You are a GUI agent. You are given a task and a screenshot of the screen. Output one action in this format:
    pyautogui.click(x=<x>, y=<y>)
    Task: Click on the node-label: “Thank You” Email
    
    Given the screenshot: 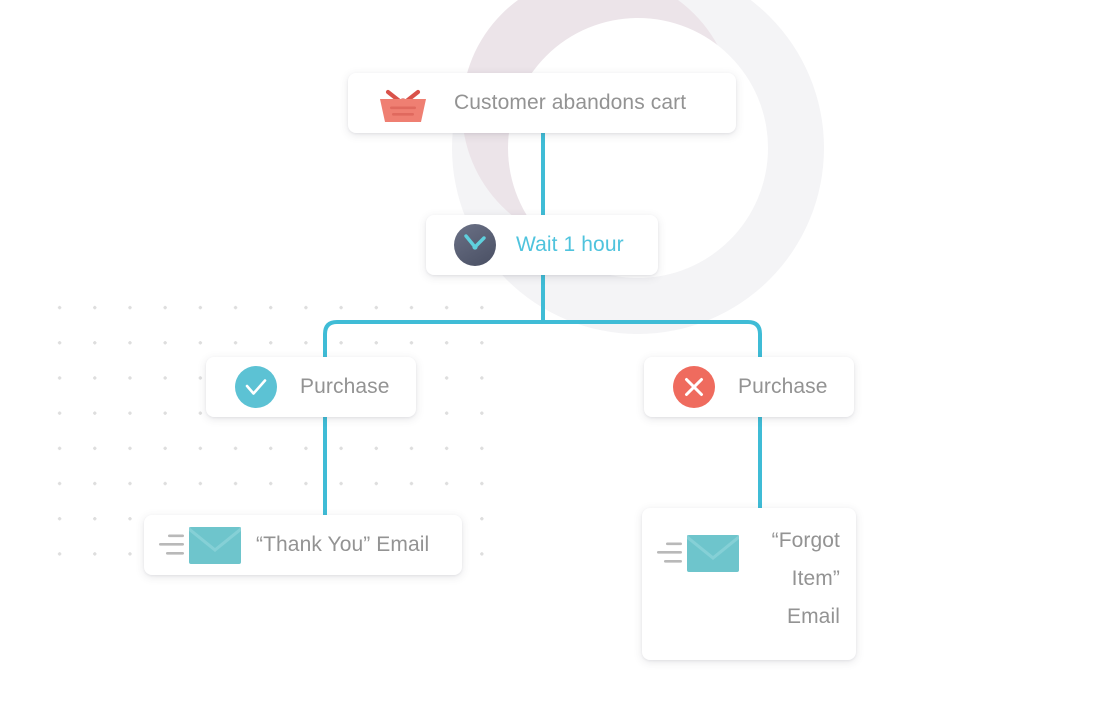 What is the action you would take?
    pyautogui.click(x=343, y=544)
    